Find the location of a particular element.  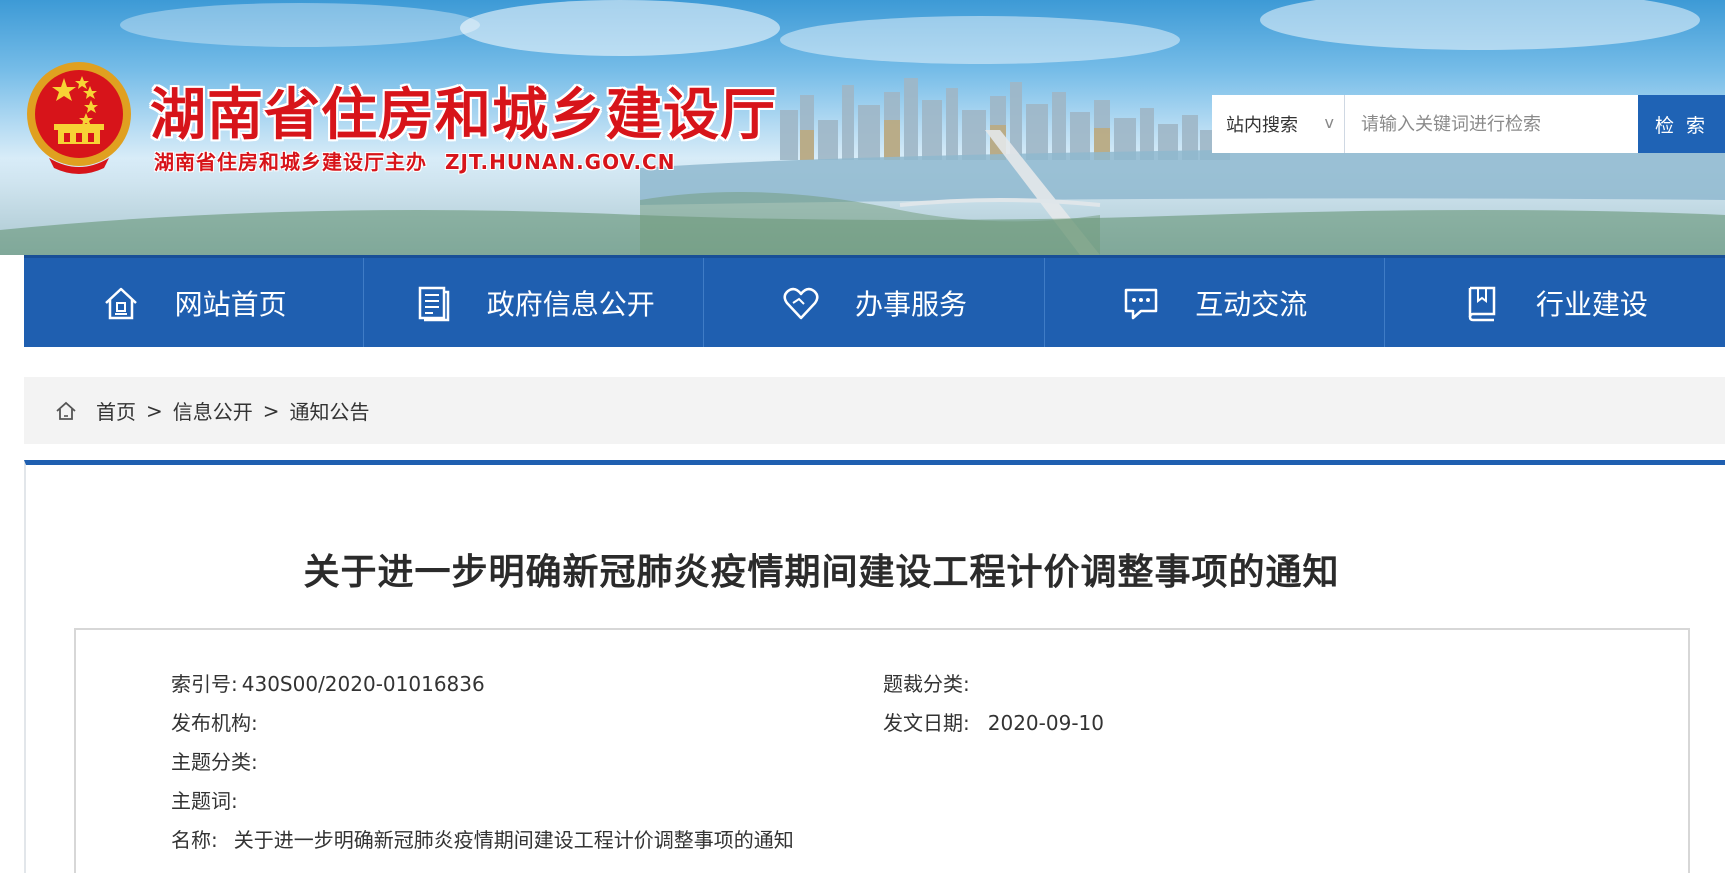

nav-item-label: 政府信息公开 is located at coordinates (570, 304).